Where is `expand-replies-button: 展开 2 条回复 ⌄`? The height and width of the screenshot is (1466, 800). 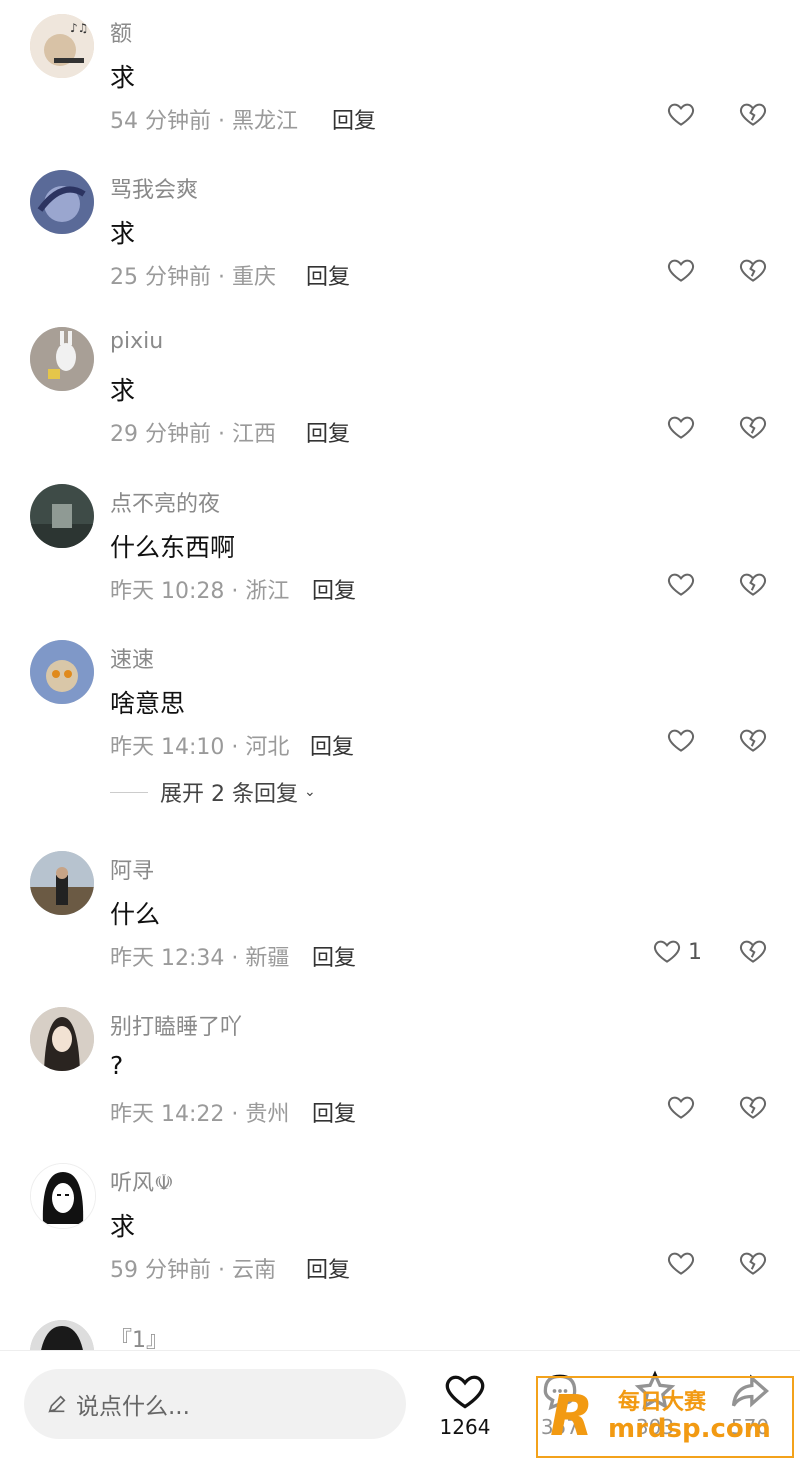
expand-replies-button: 展开 2 条回复 ⌄ is located at coordinates (213, 792).